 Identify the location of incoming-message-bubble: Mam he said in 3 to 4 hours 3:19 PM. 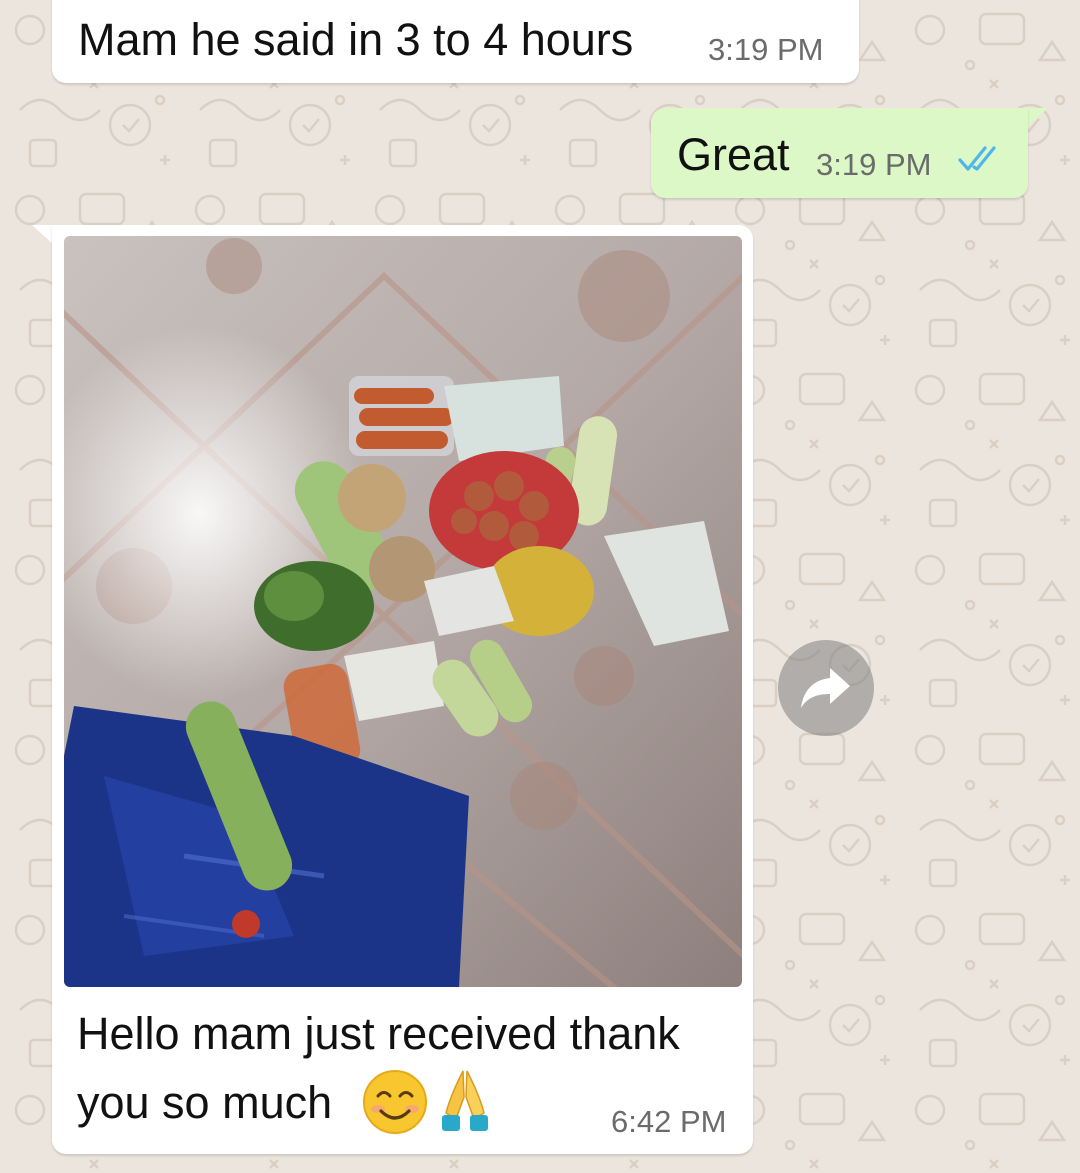
(455, 41).